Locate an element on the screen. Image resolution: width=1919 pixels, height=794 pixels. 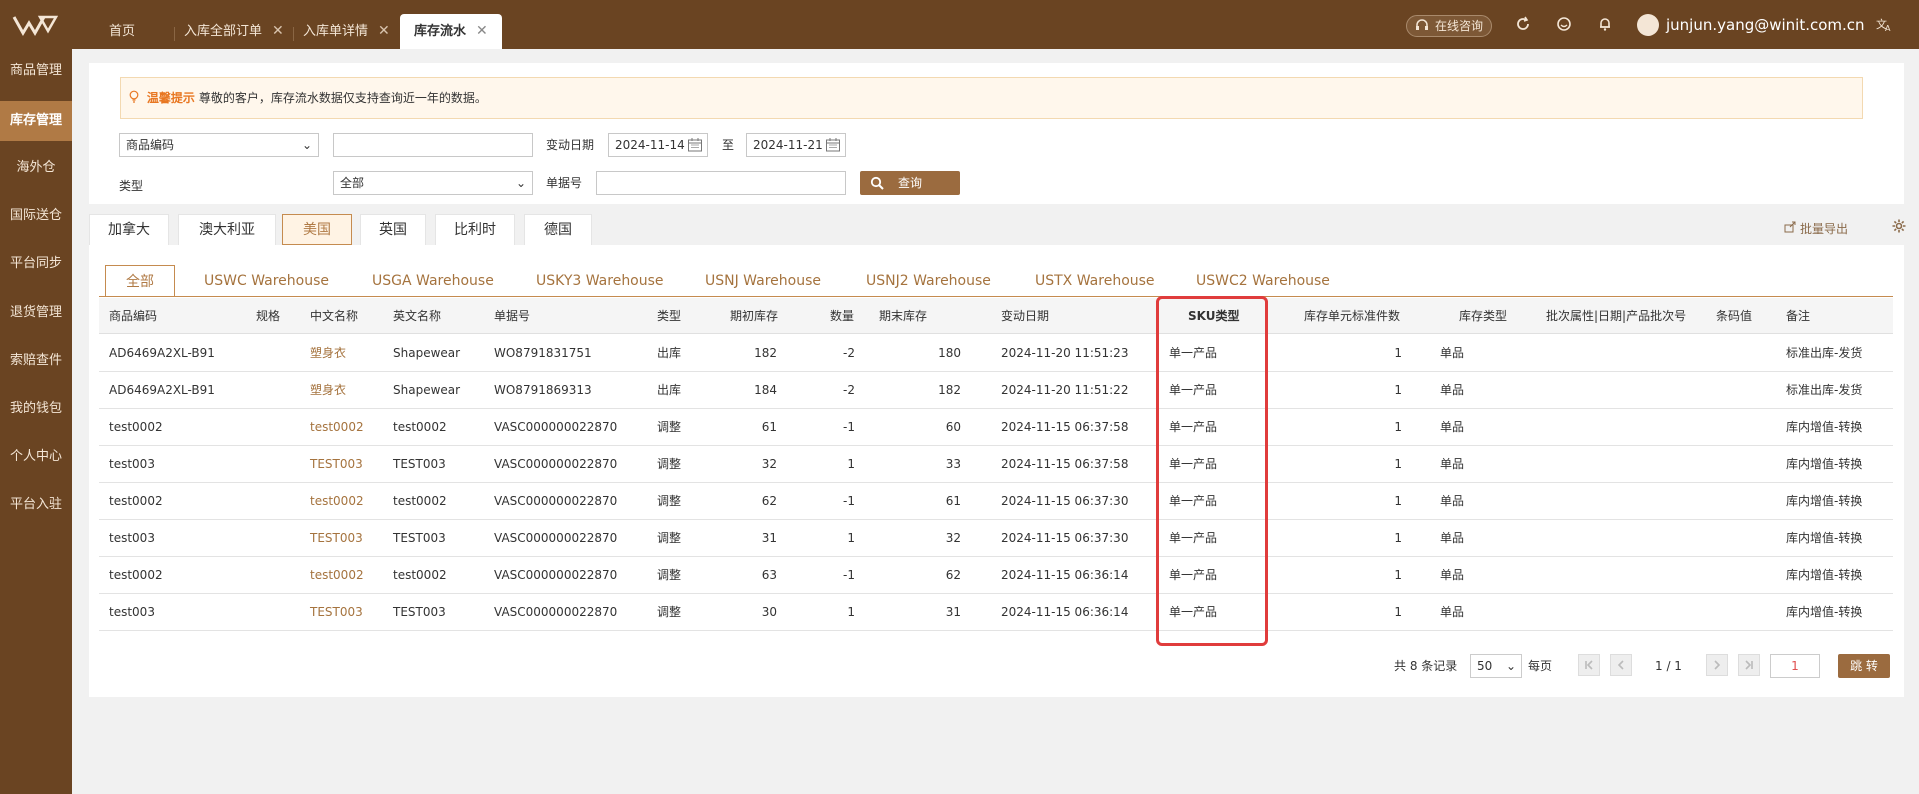
doc-no-input is located at coordinates (721, 183).